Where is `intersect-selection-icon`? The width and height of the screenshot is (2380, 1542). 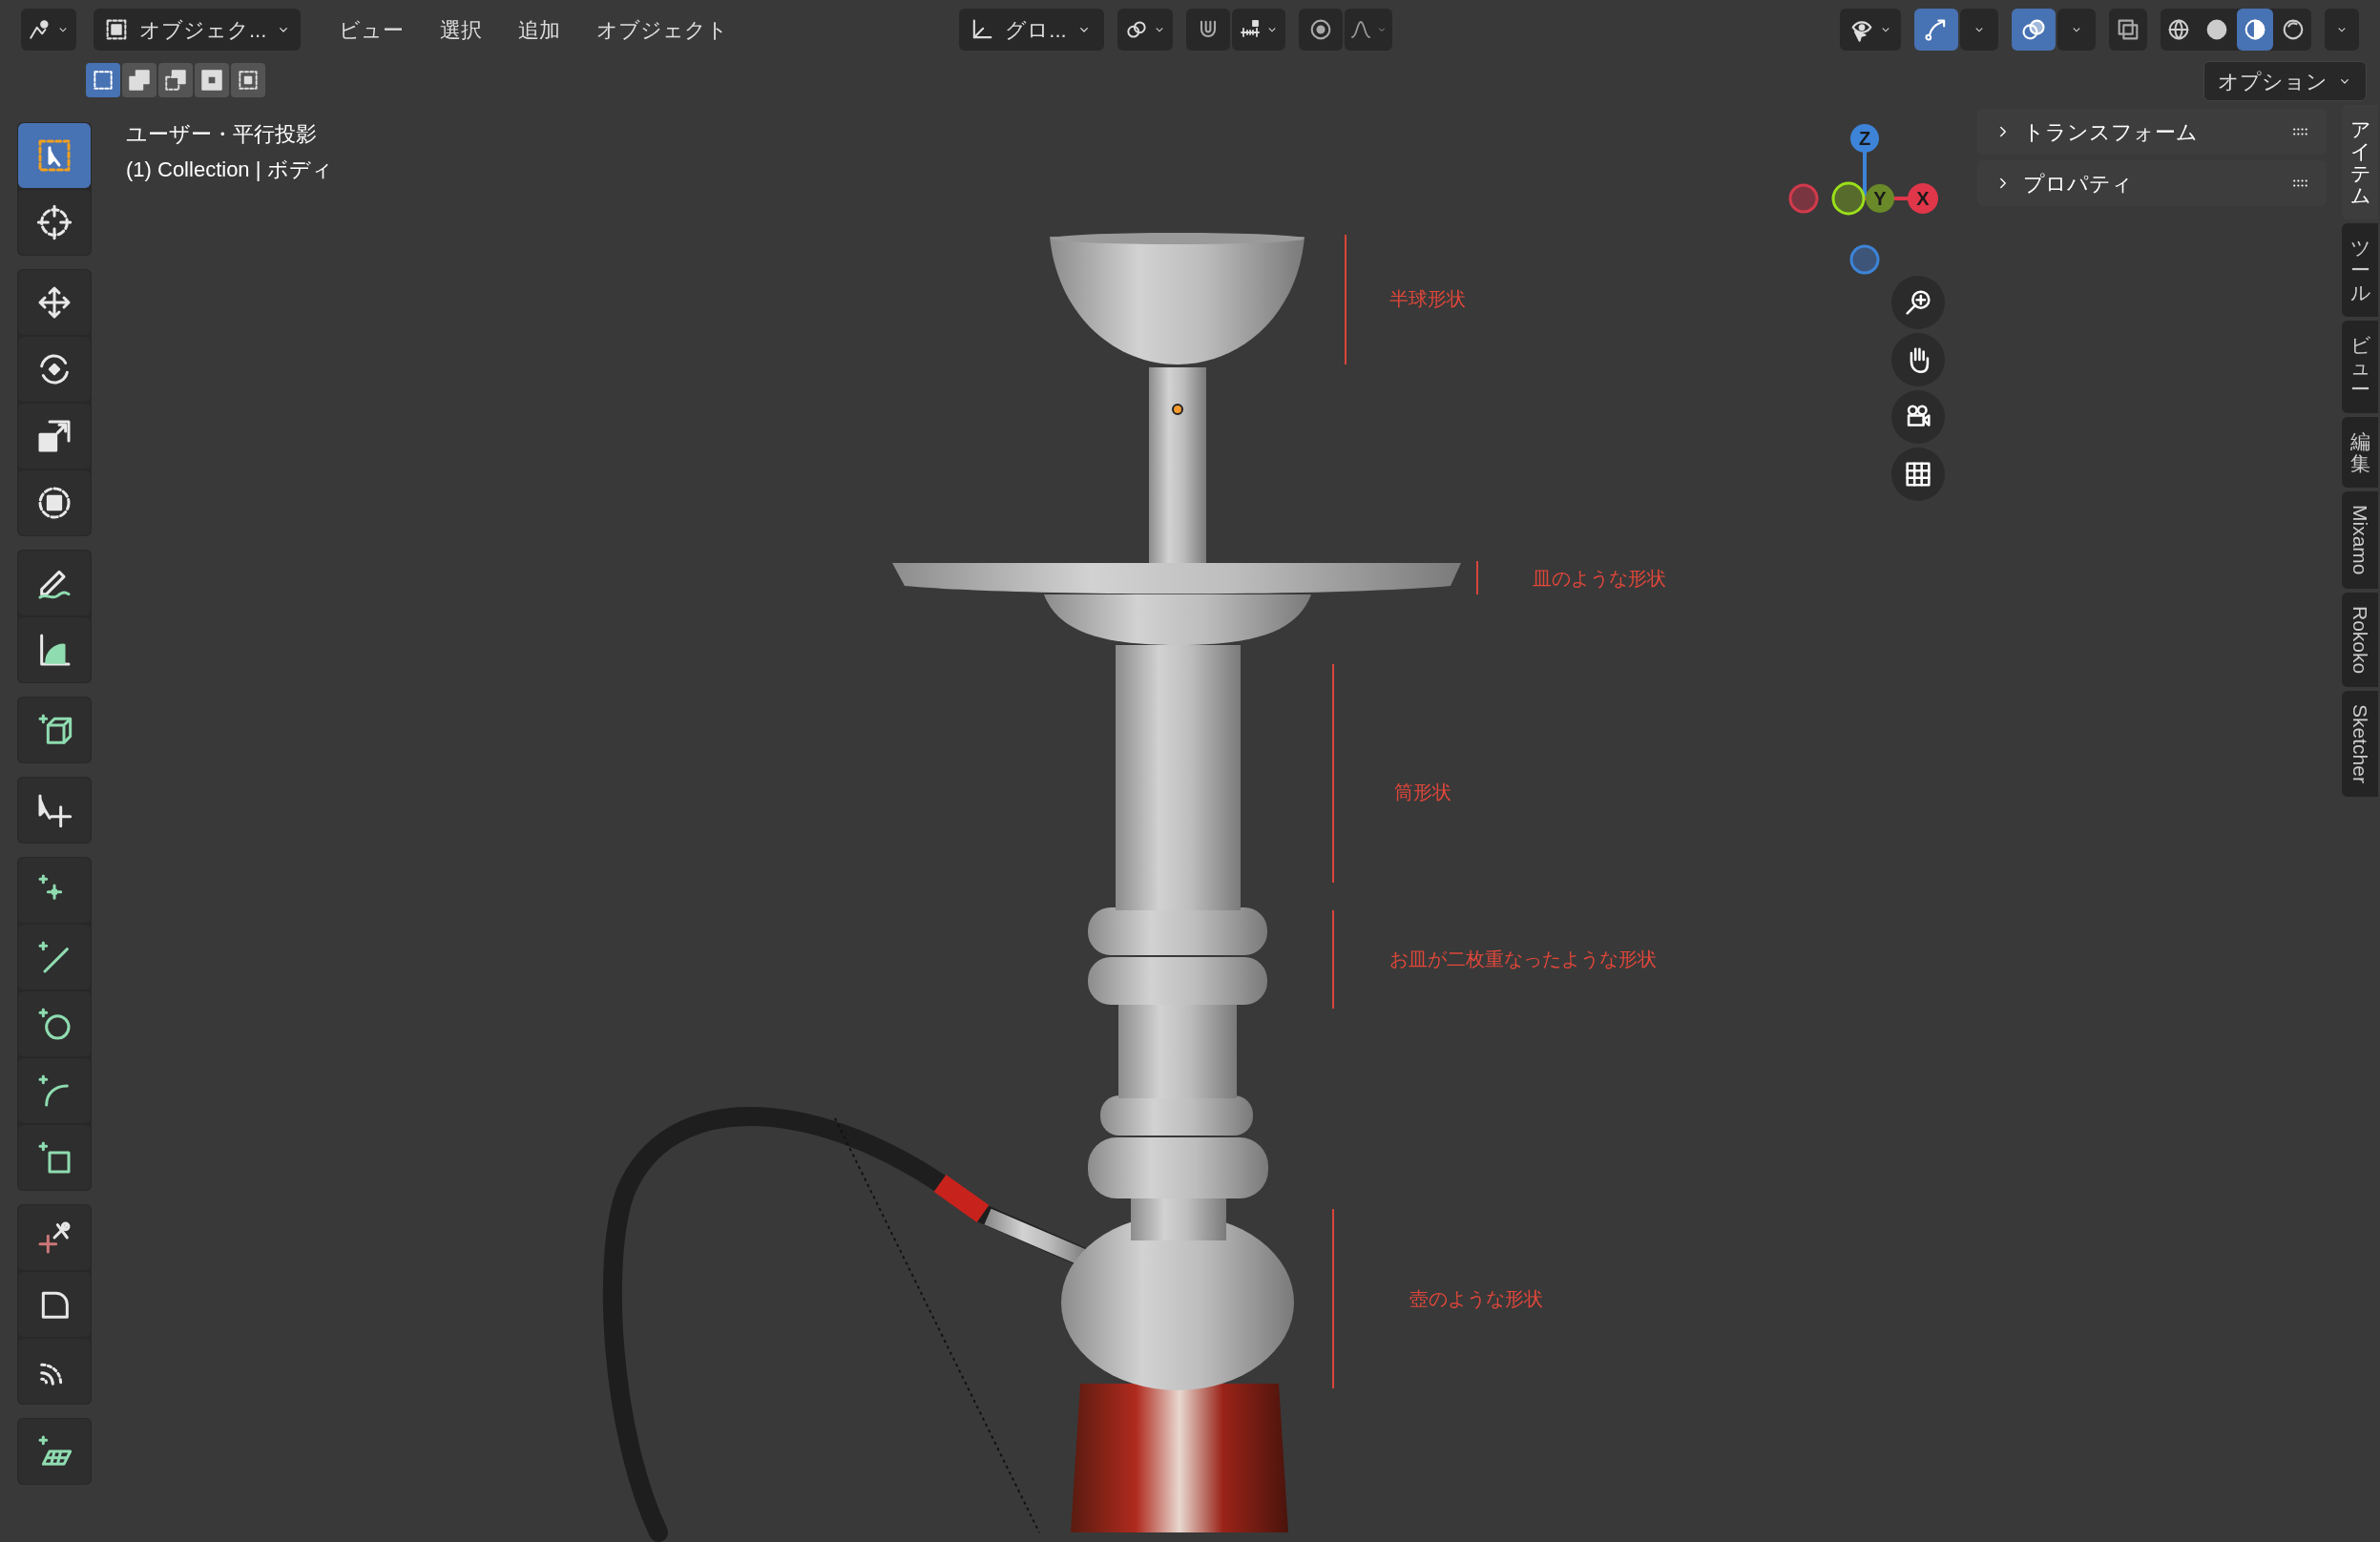
intersect-selection-icon is located at coordinates (249, 80).